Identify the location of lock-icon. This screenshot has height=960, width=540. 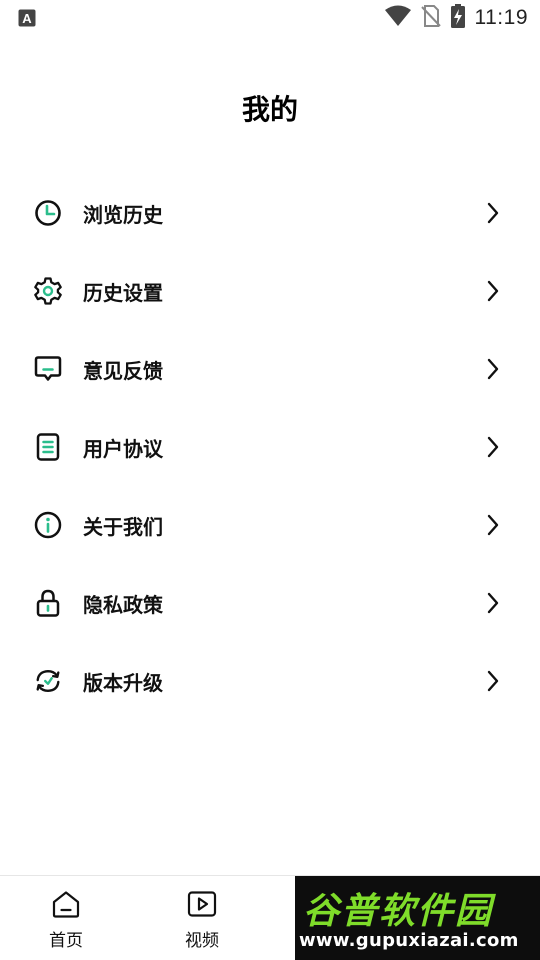
(48, 603).